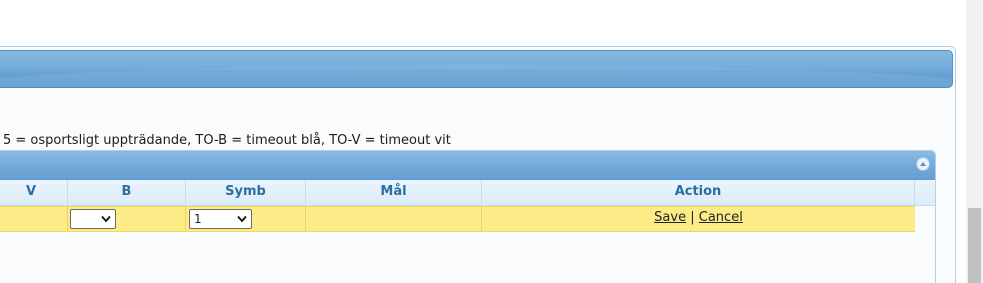 The width and height of the screenshot is (983, 283). I want to click on edit-row: 1 Save | Cancel, so click(457, 219).